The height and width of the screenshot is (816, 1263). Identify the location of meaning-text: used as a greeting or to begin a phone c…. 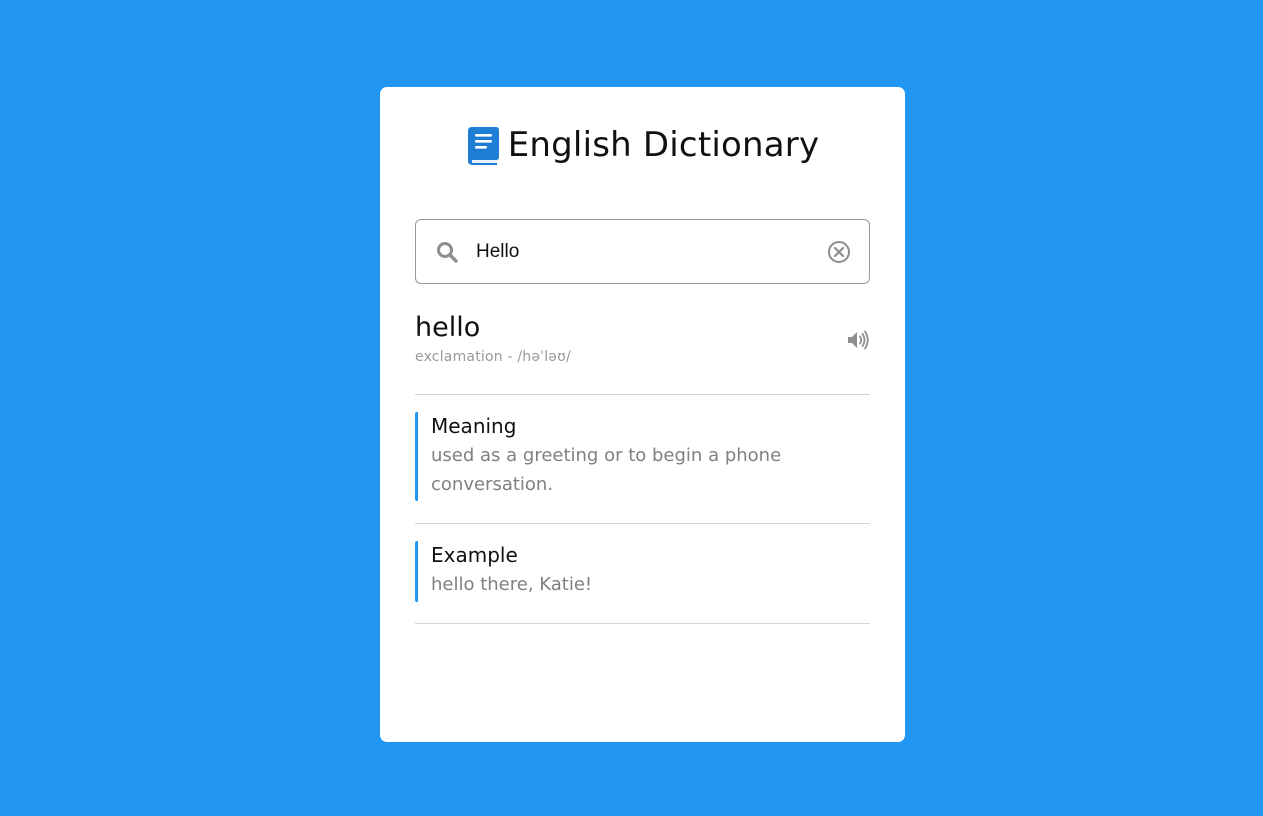
(606, 470).